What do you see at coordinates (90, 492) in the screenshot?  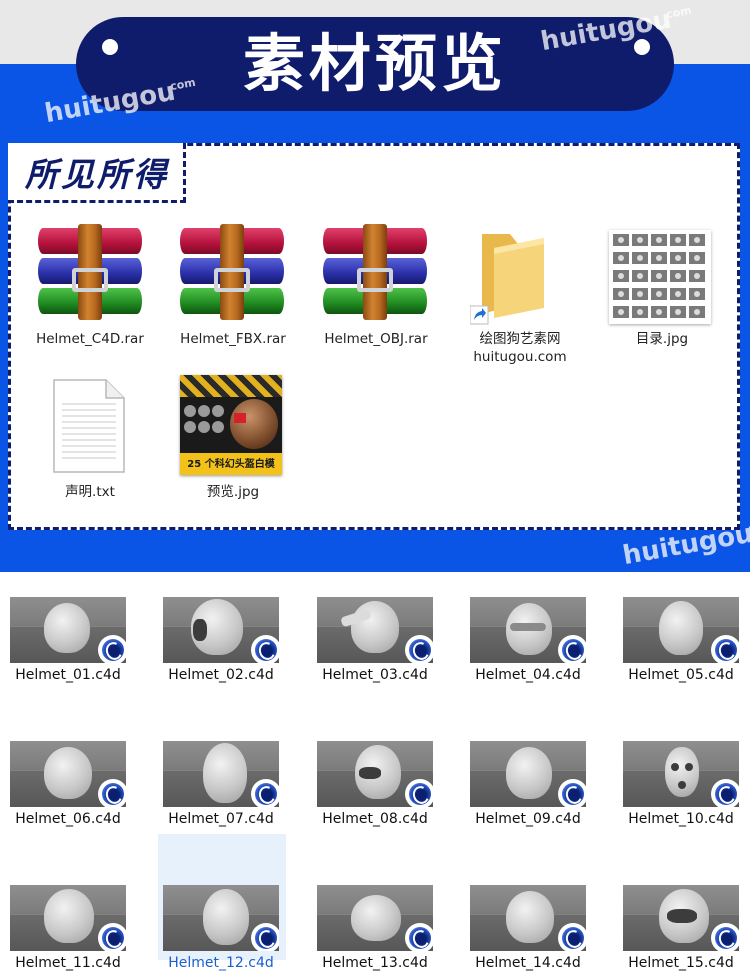 I see `file-label: 声明.txt` at bounding box center [90, 492].